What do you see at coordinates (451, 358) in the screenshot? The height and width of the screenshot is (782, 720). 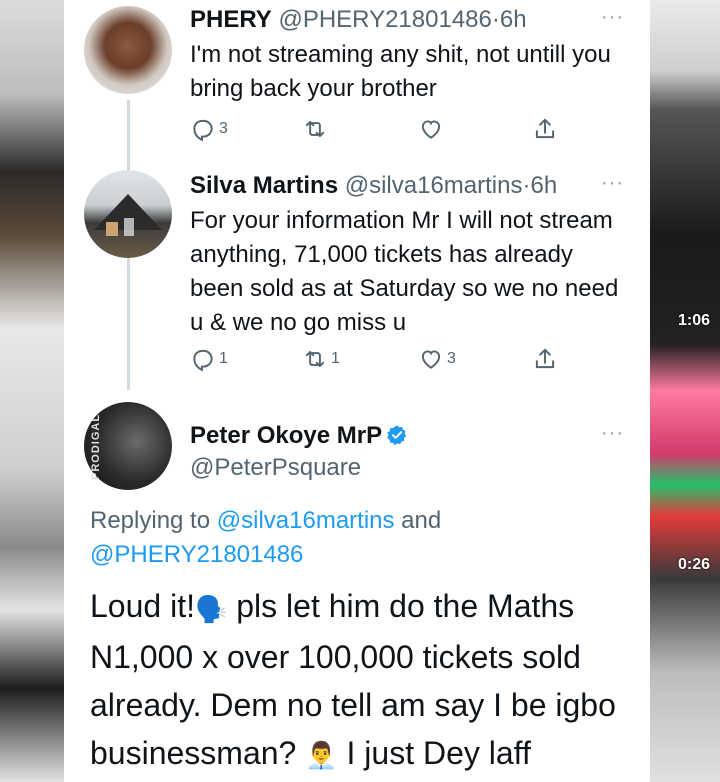 I see `like-count: 3` at bounding box center [451, 358].